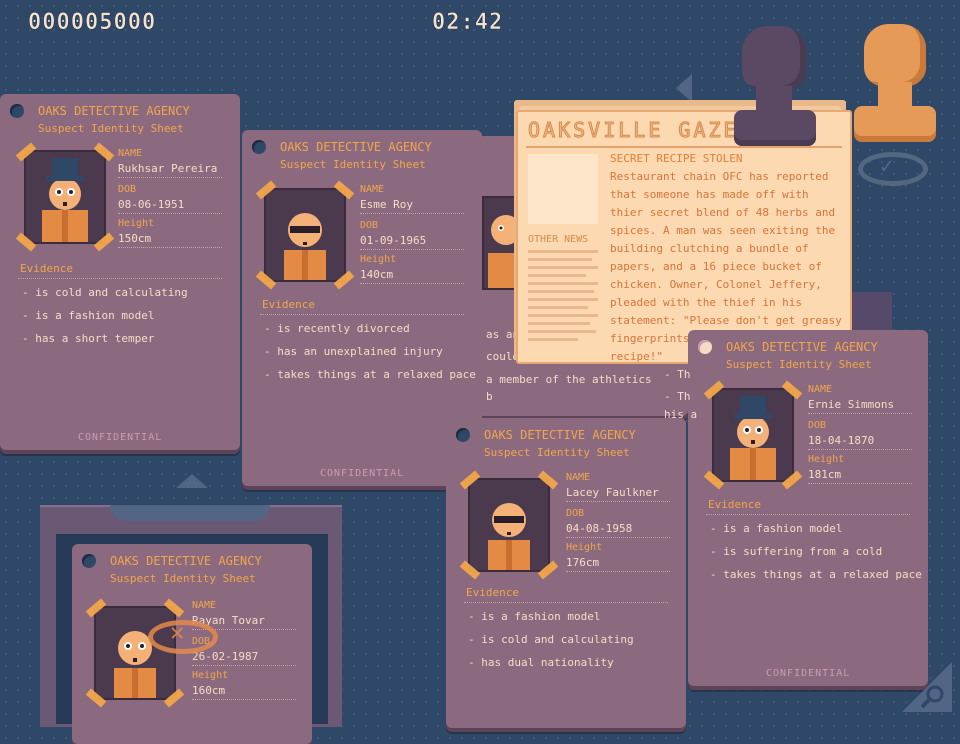 This screenshot has height=744, width=960. I want to click on evidence-item: - is suffering from a cold, so click(796, 551).